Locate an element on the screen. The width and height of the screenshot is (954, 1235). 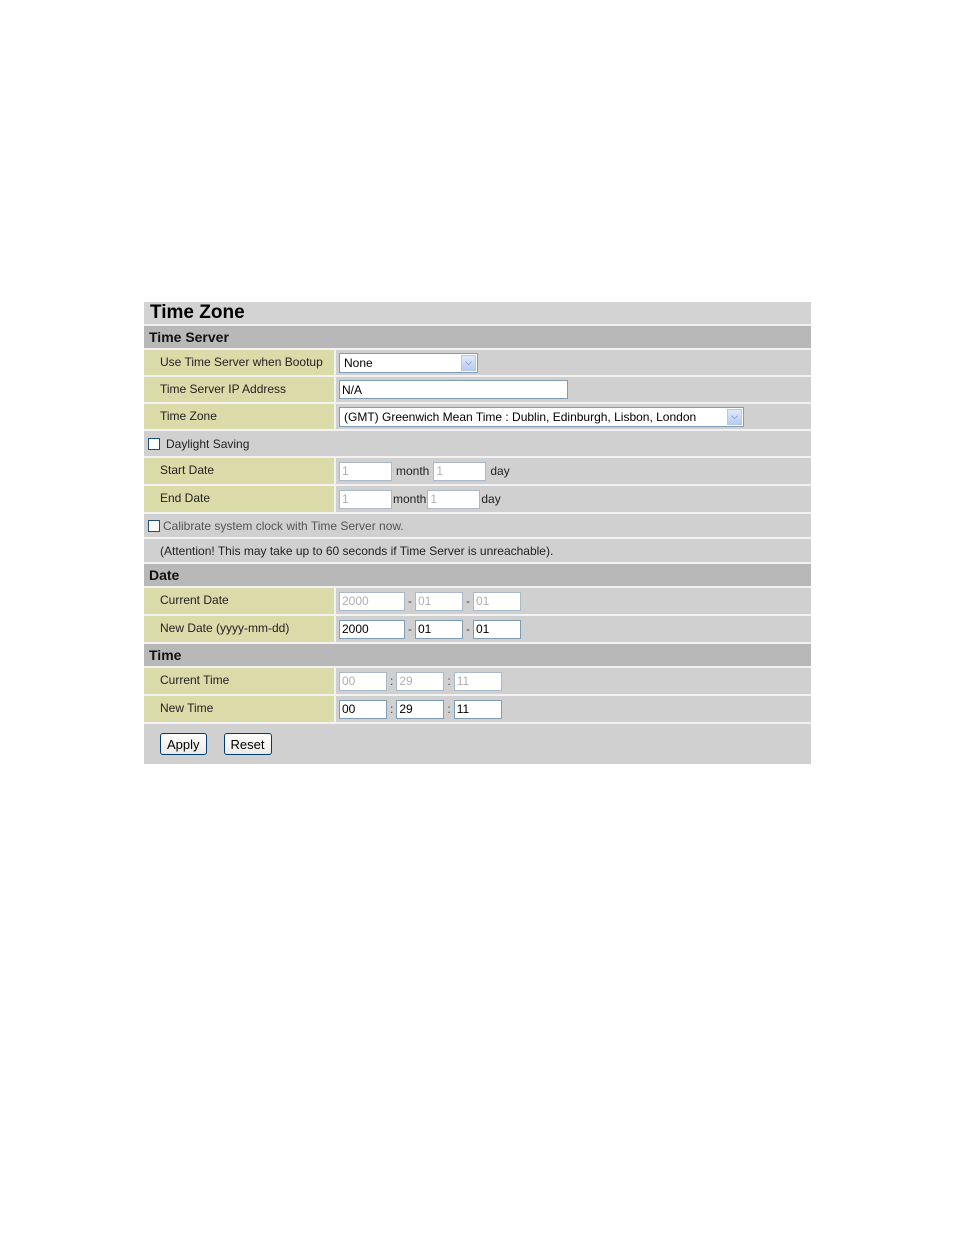
row-new-time: New Time : : is located at coordinates (477, 710).